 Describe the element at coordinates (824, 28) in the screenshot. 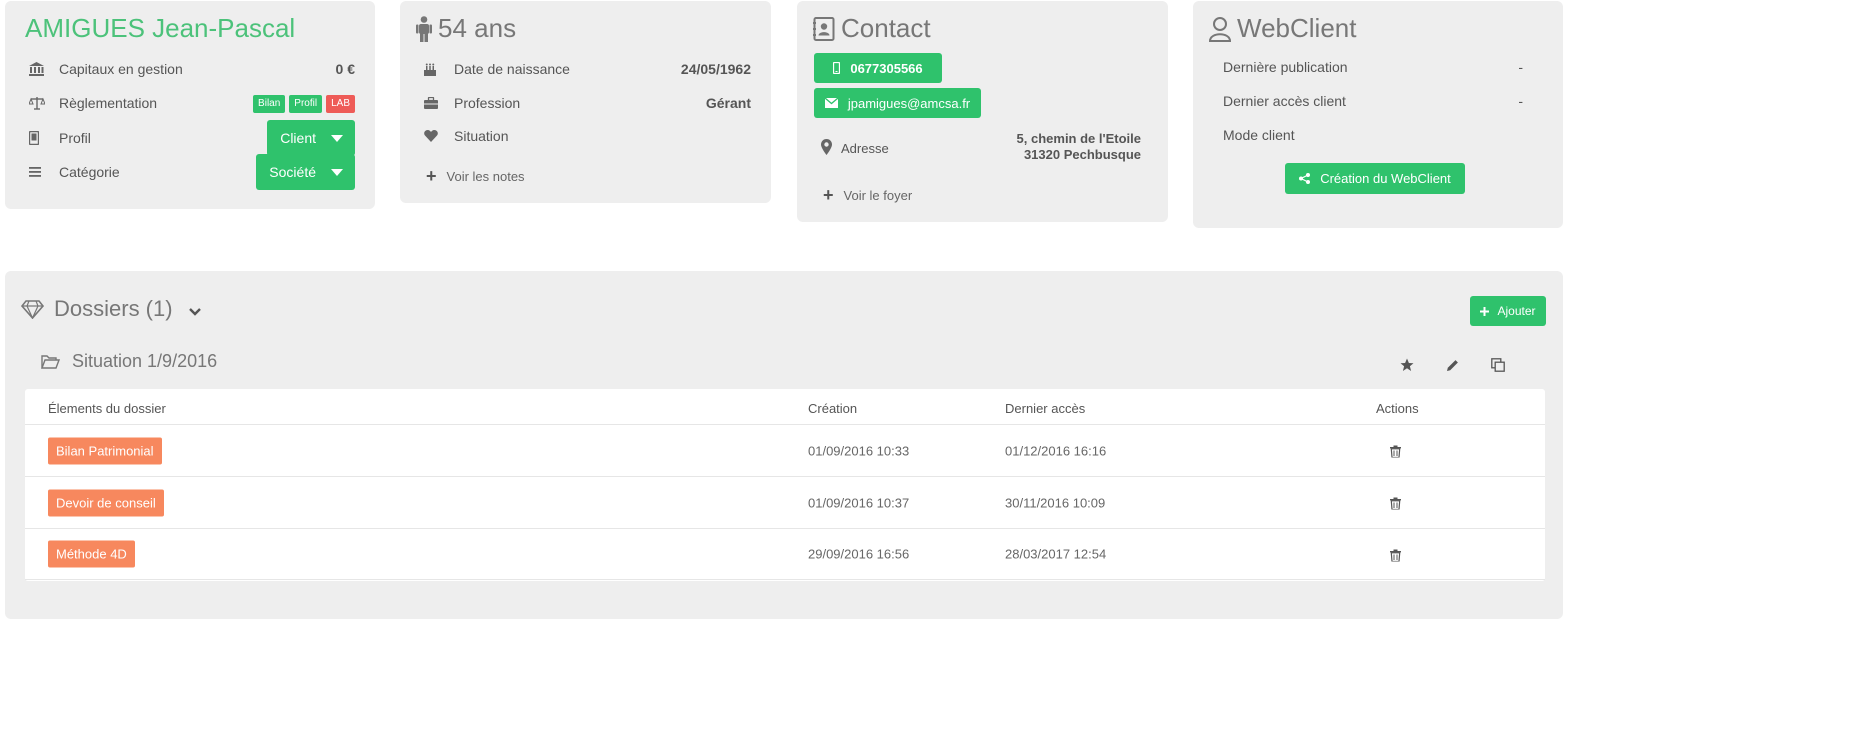

I see `address-book-icon` at that location.